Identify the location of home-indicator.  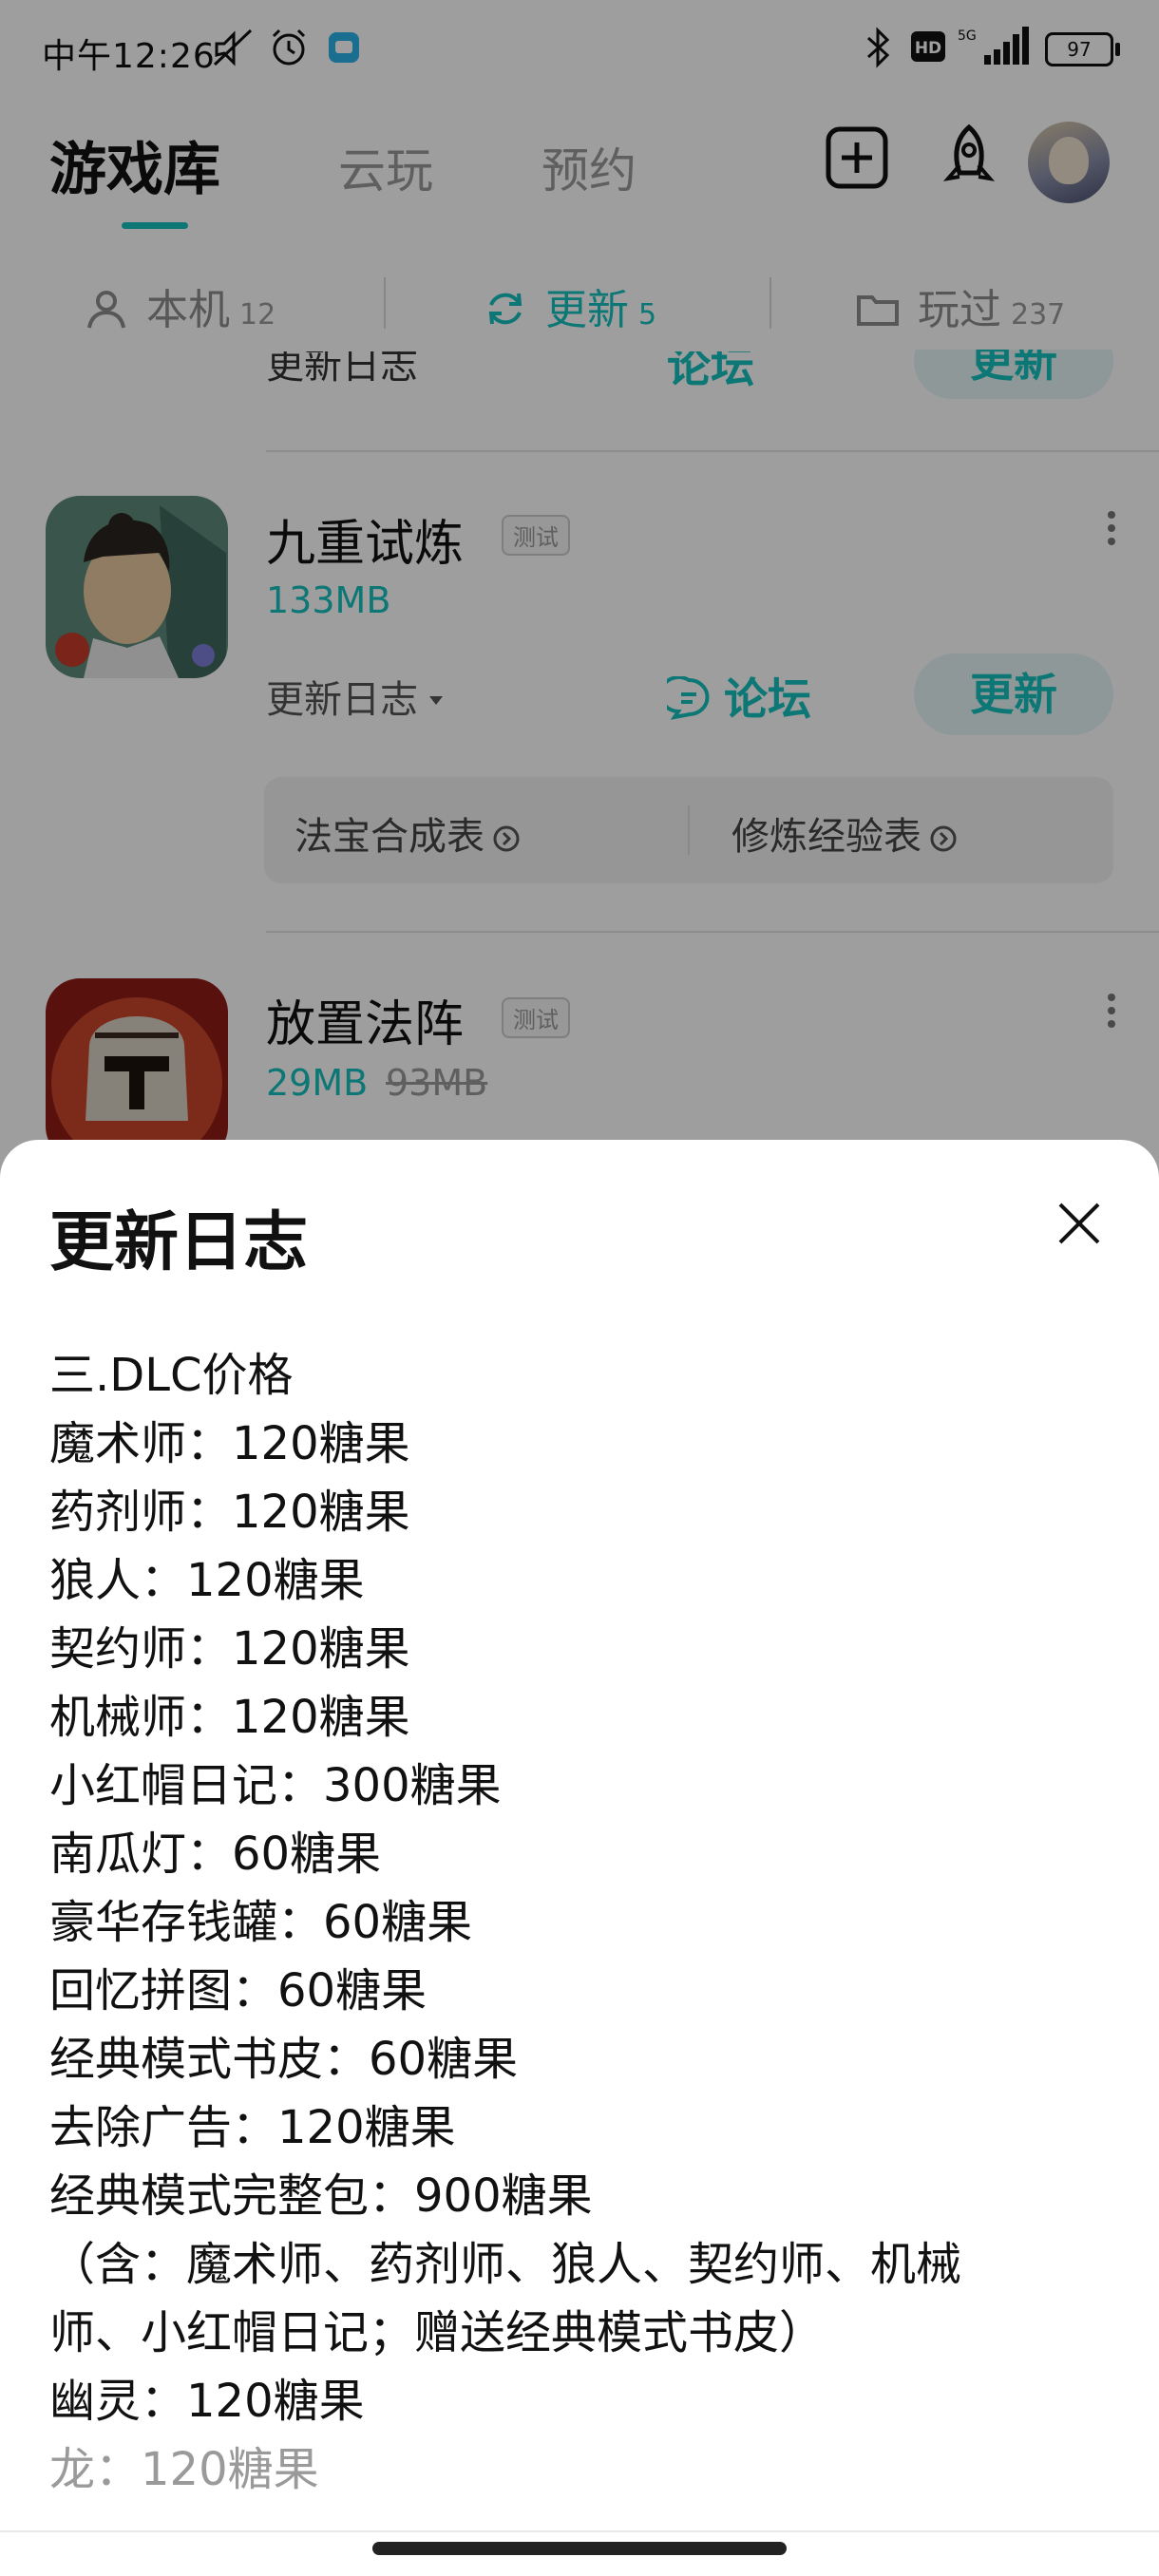
(579, 2548).